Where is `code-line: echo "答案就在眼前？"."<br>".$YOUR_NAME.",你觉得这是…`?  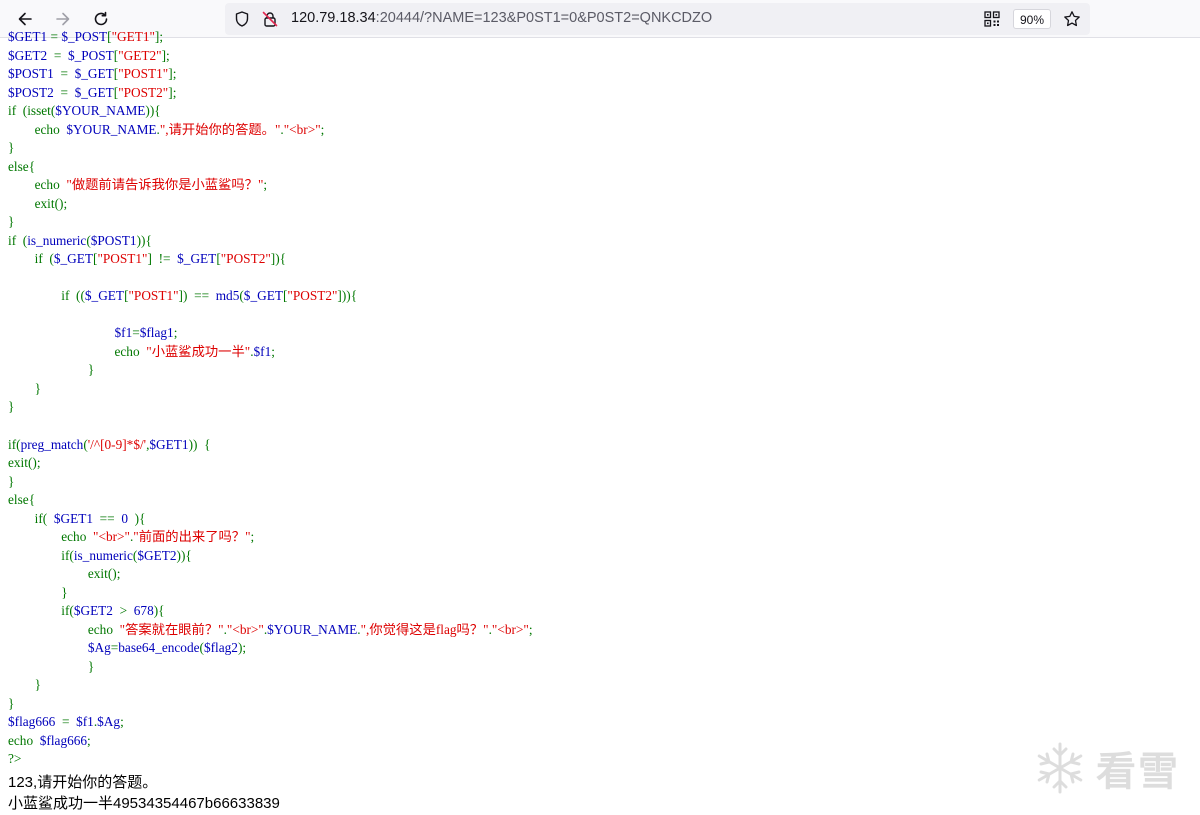
code-line: echo "答案就在眼前？"."<br>".$YOUR_NAME.",你觉得这是… is located at coordinates (310, 629).